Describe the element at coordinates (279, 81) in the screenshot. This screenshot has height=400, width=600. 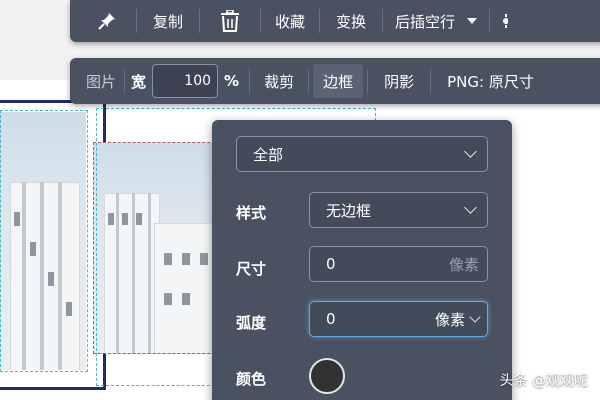
I see `crop-button: 裁剪` at that location.